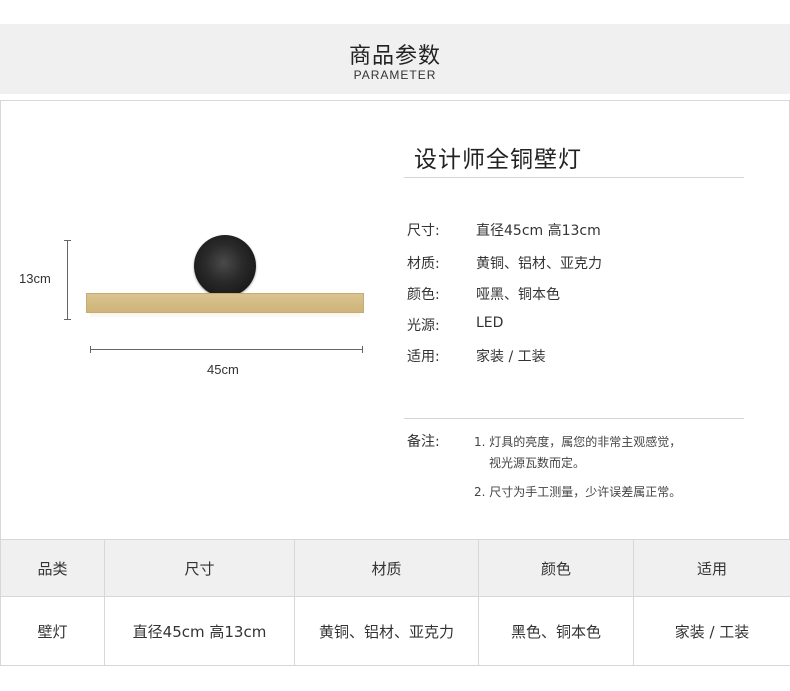 The width and height of the screenshot is (790, 691). I want to click on spec-value: 哑黑、铜本色, so click(518, 295).